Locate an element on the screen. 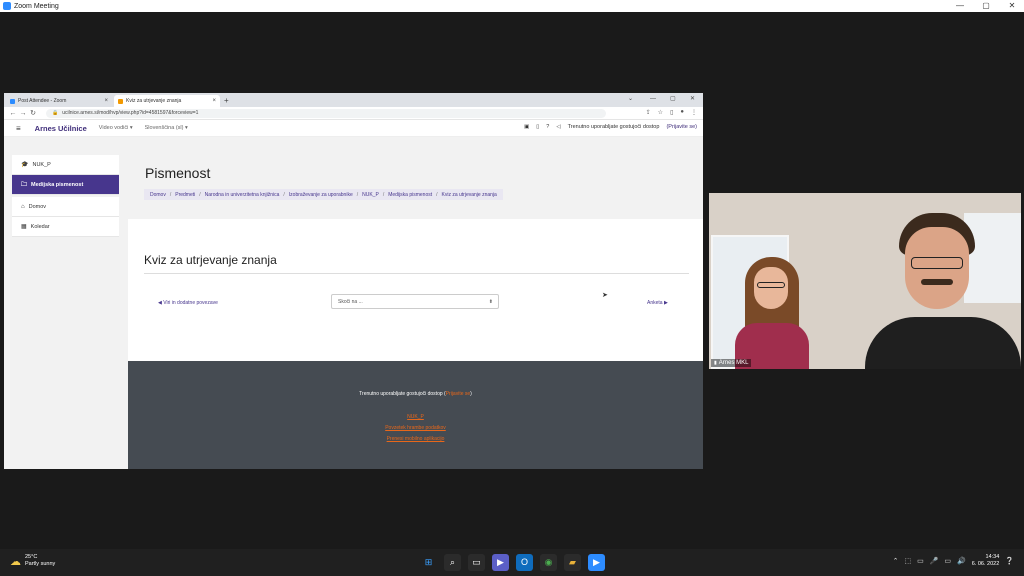  dropbox-icon: ⬚ is located at coordinates (907, 561).